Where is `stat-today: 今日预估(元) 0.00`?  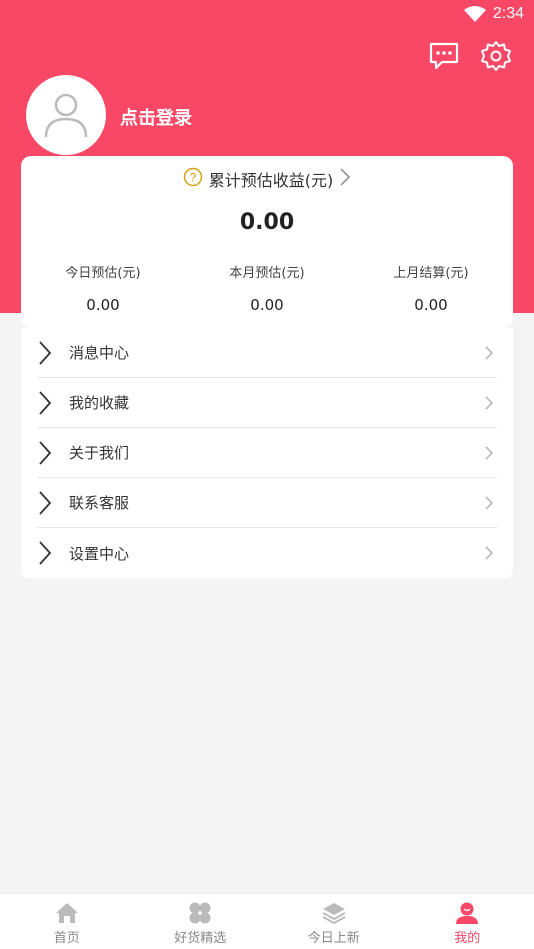
stat-today: 今日预估(元) 0.00 is located at coordinates (103, 288).